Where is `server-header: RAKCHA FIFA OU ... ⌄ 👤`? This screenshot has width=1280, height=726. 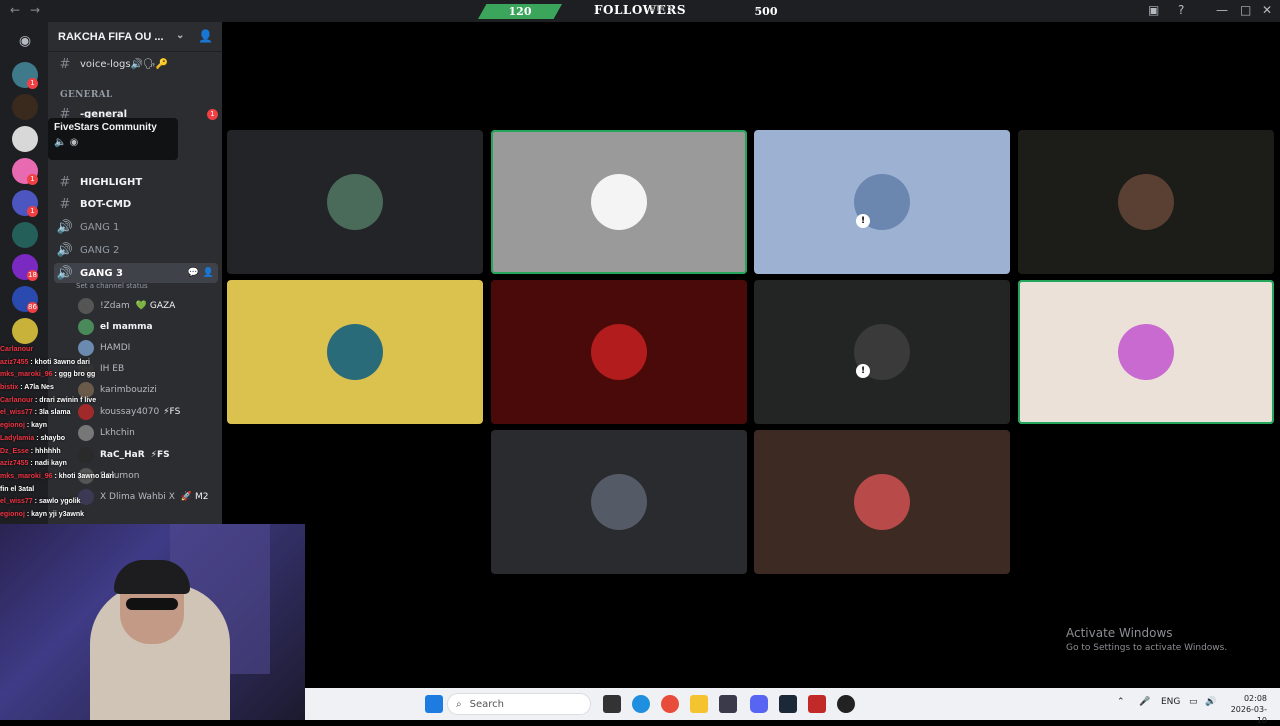
server-header: RAKCHA FIFA OU ... ⌄ 👤 is located at coordinates (135, 37).